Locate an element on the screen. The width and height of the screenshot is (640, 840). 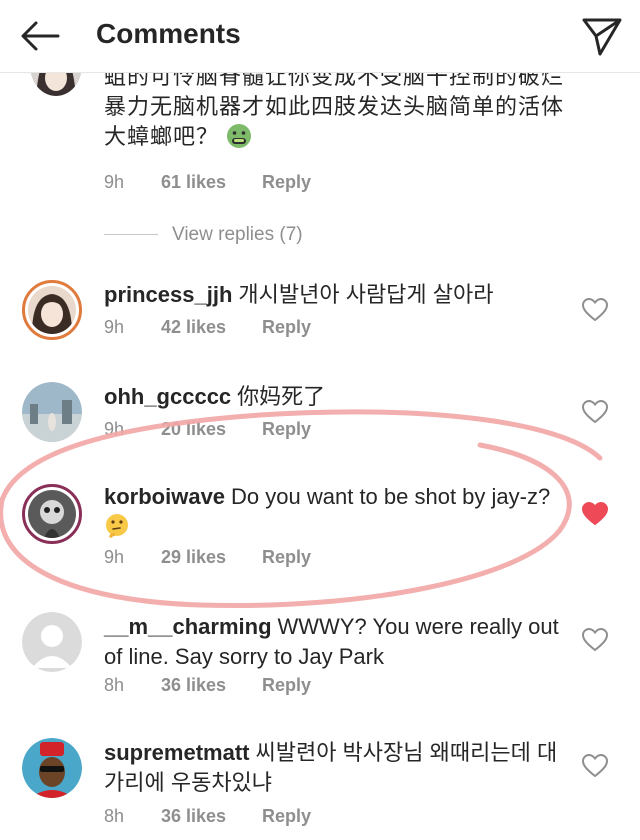
comment-likes: 29 likes is located at coordinates (209, 557).